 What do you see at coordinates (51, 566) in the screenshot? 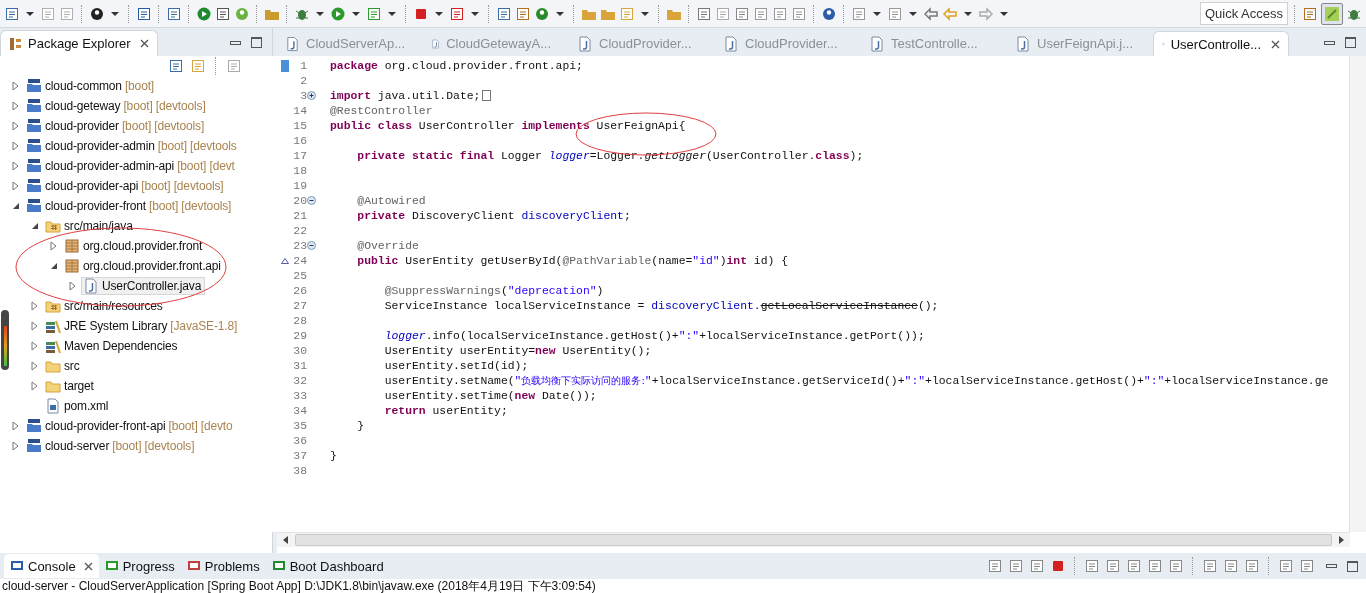
I see `panel-tab: Console` at bounding box center [51, 566].